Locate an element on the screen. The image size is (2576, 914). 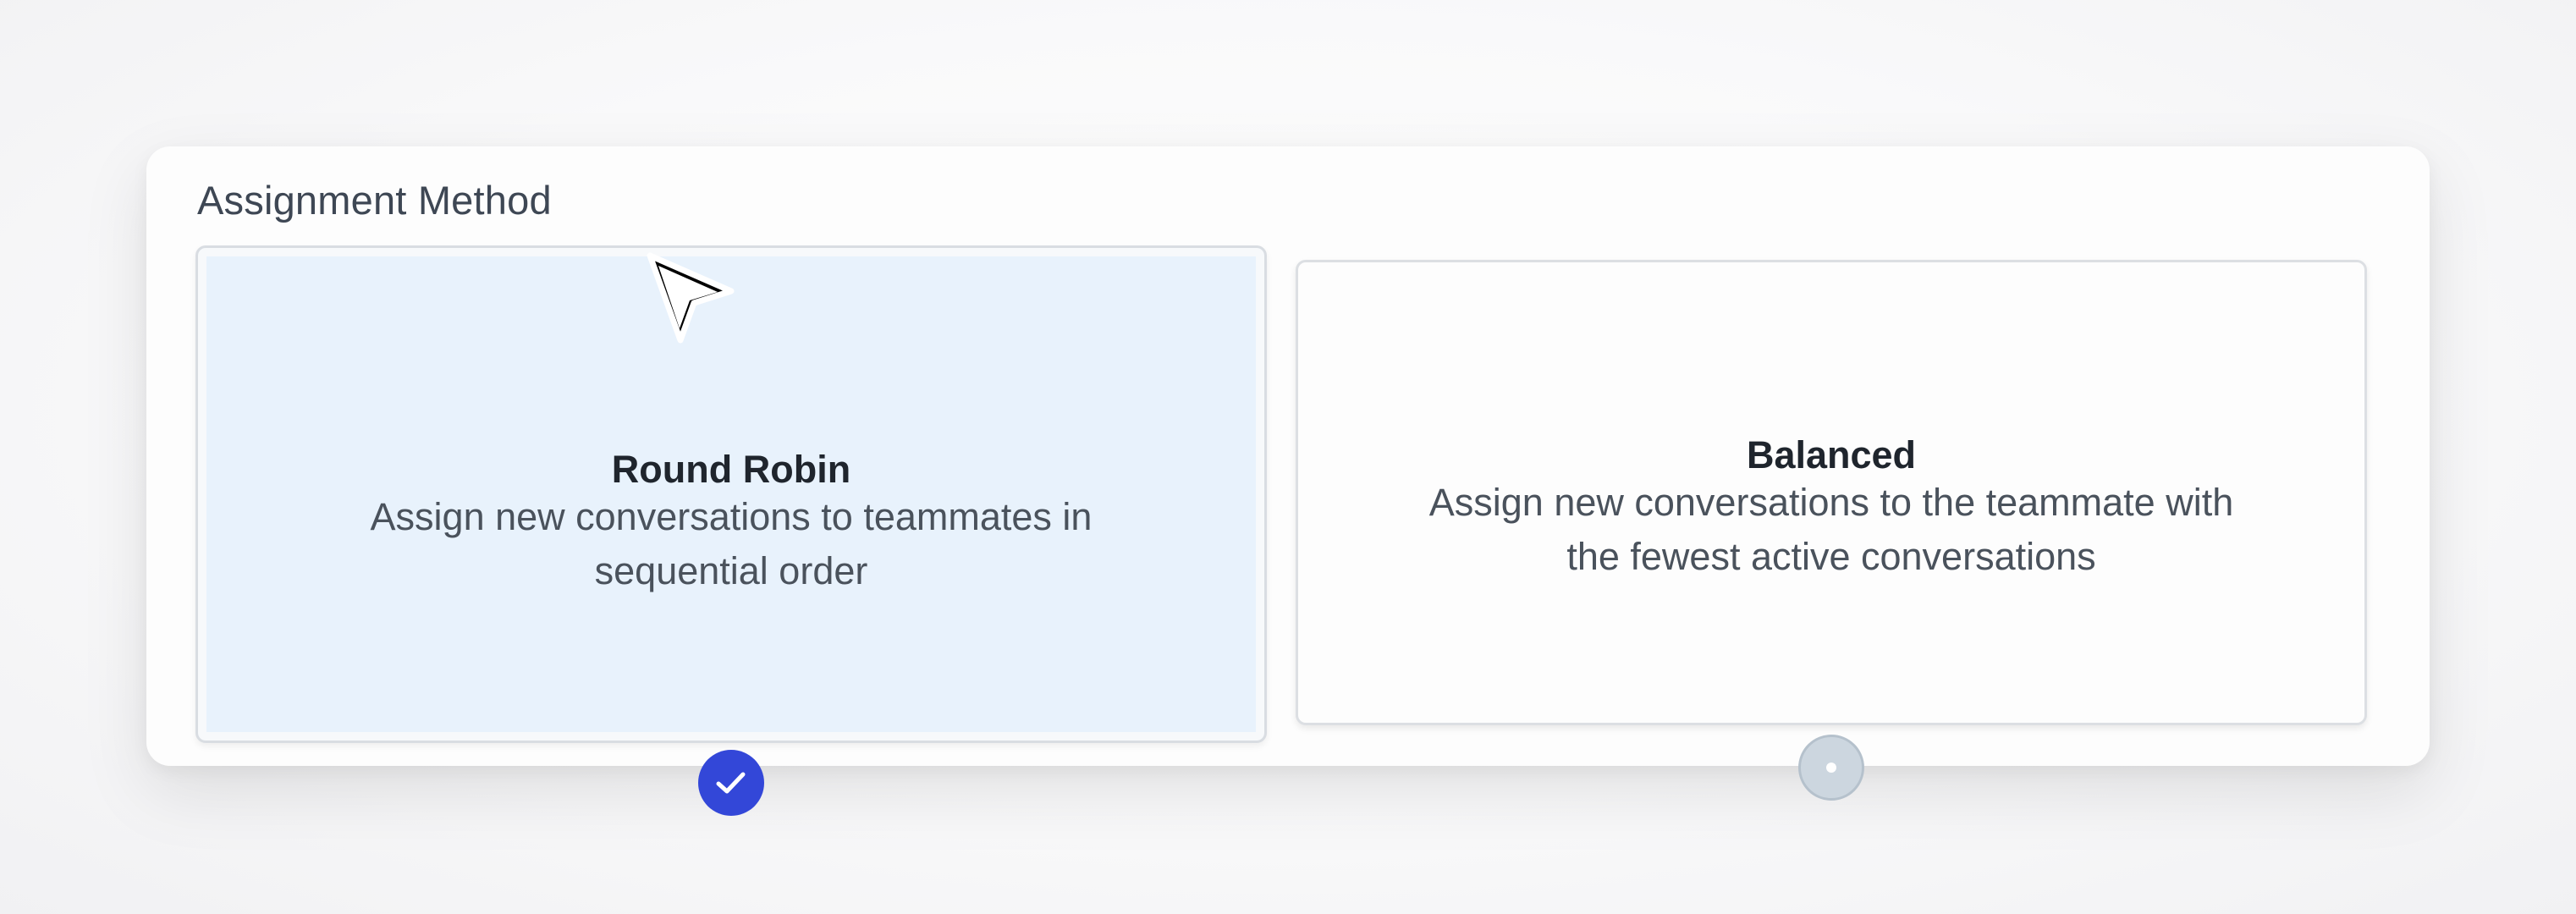
check-icon is located at coordinates (731, 783).